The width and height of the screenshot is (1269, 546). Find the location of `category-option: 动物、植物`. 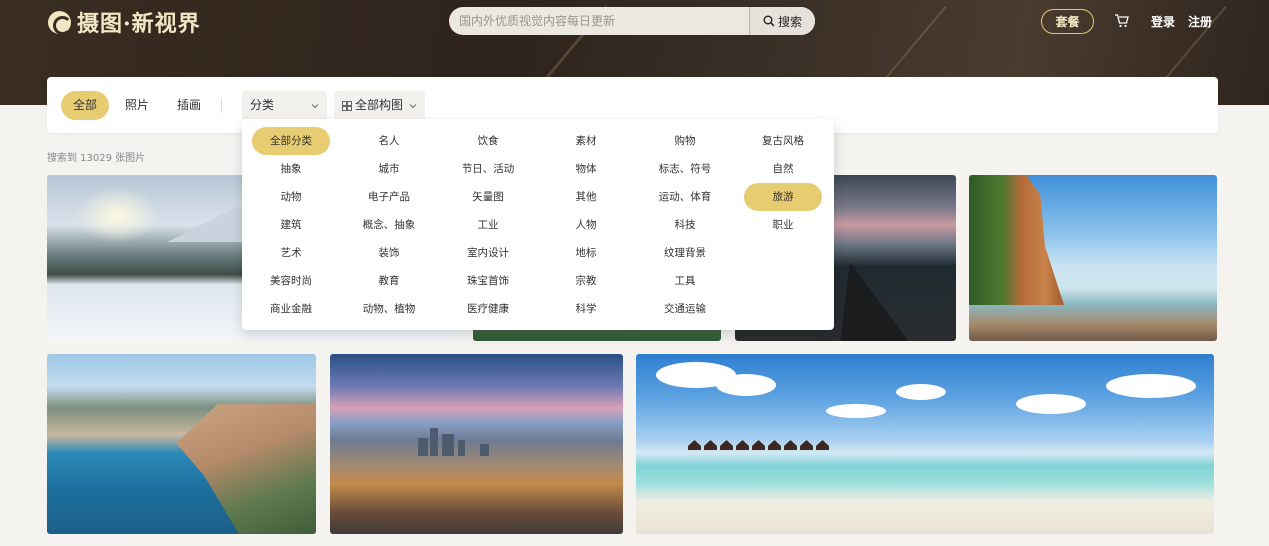

category-option: 动物、植物 is located at coordinates (389, 309).